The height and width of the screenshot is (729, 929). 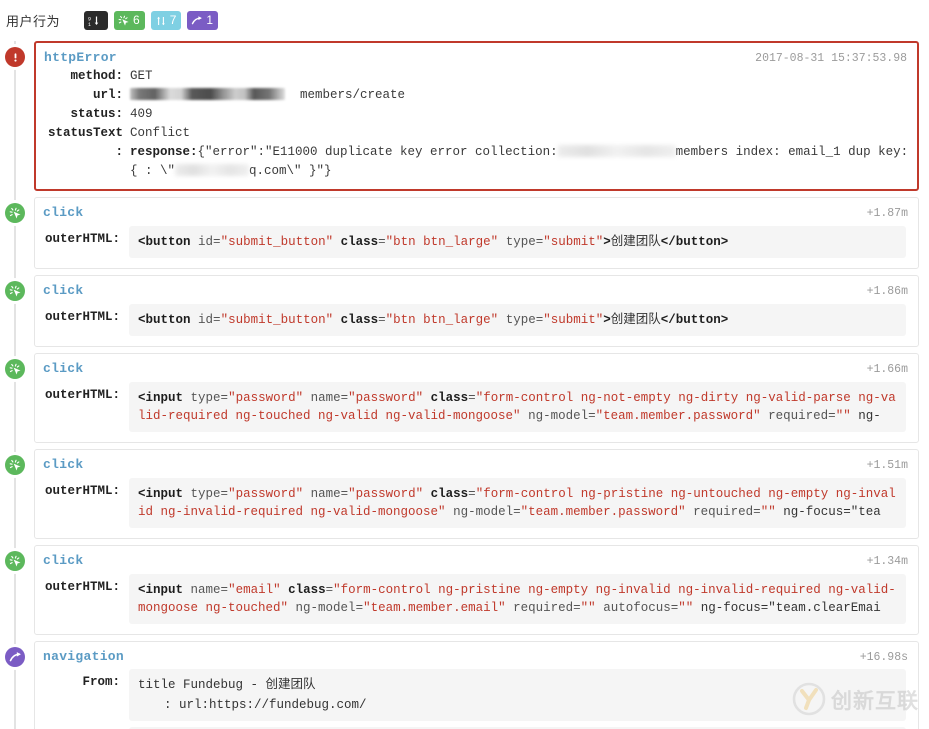 I want to click on navigation-from-title: title Fundebug - 创建团队, so click(x=227, y=685).